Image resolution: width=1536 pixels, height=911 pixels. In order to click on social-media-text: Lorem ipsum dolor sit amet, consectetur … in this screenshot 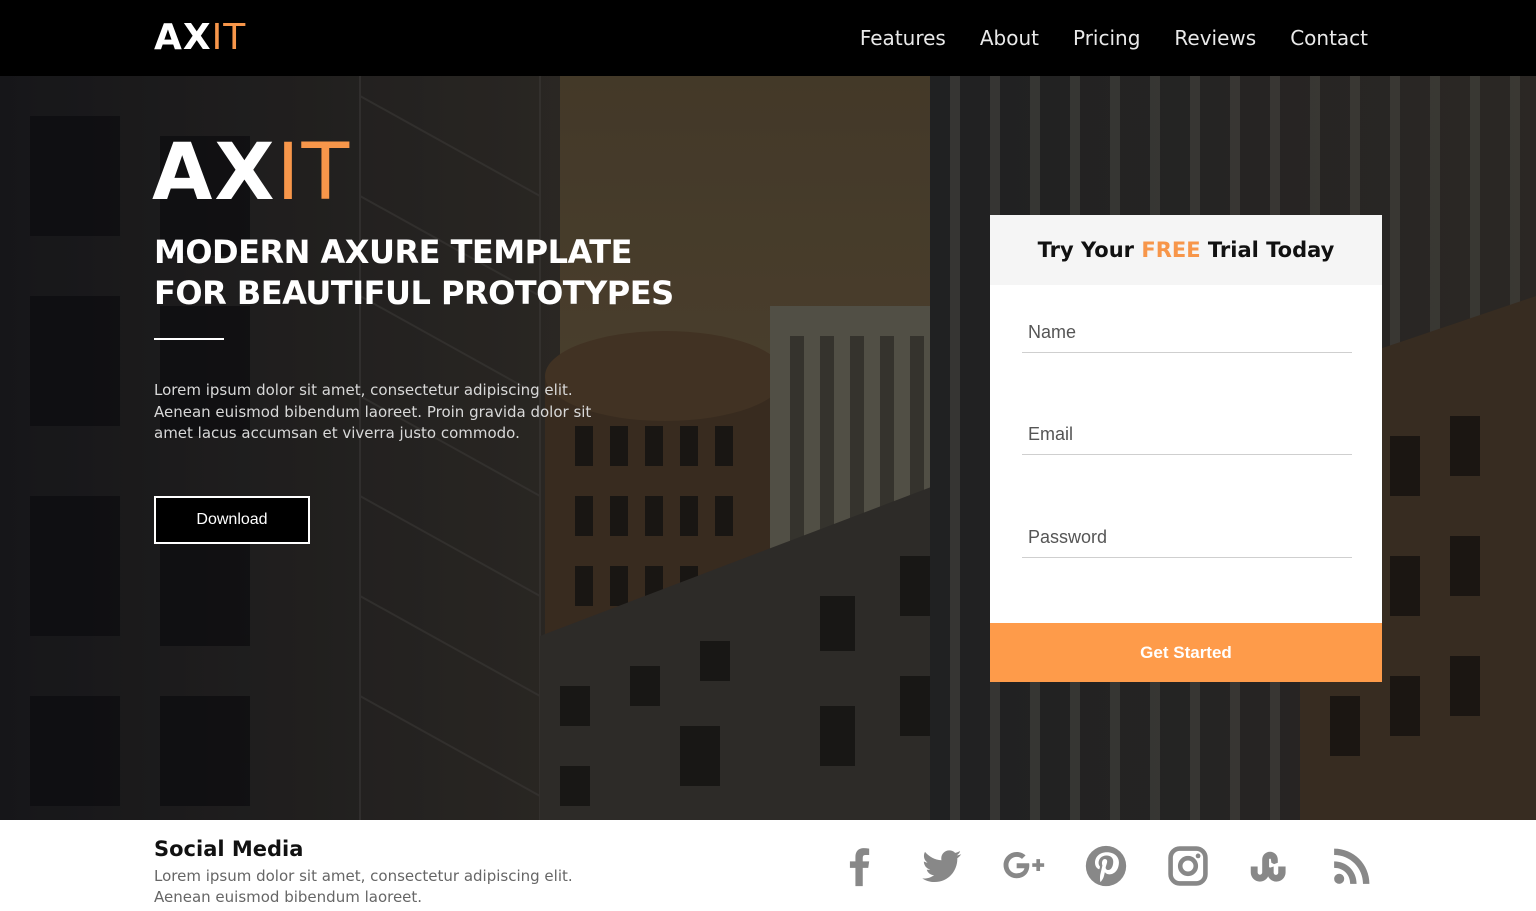, I will do `click(363, 886)`.